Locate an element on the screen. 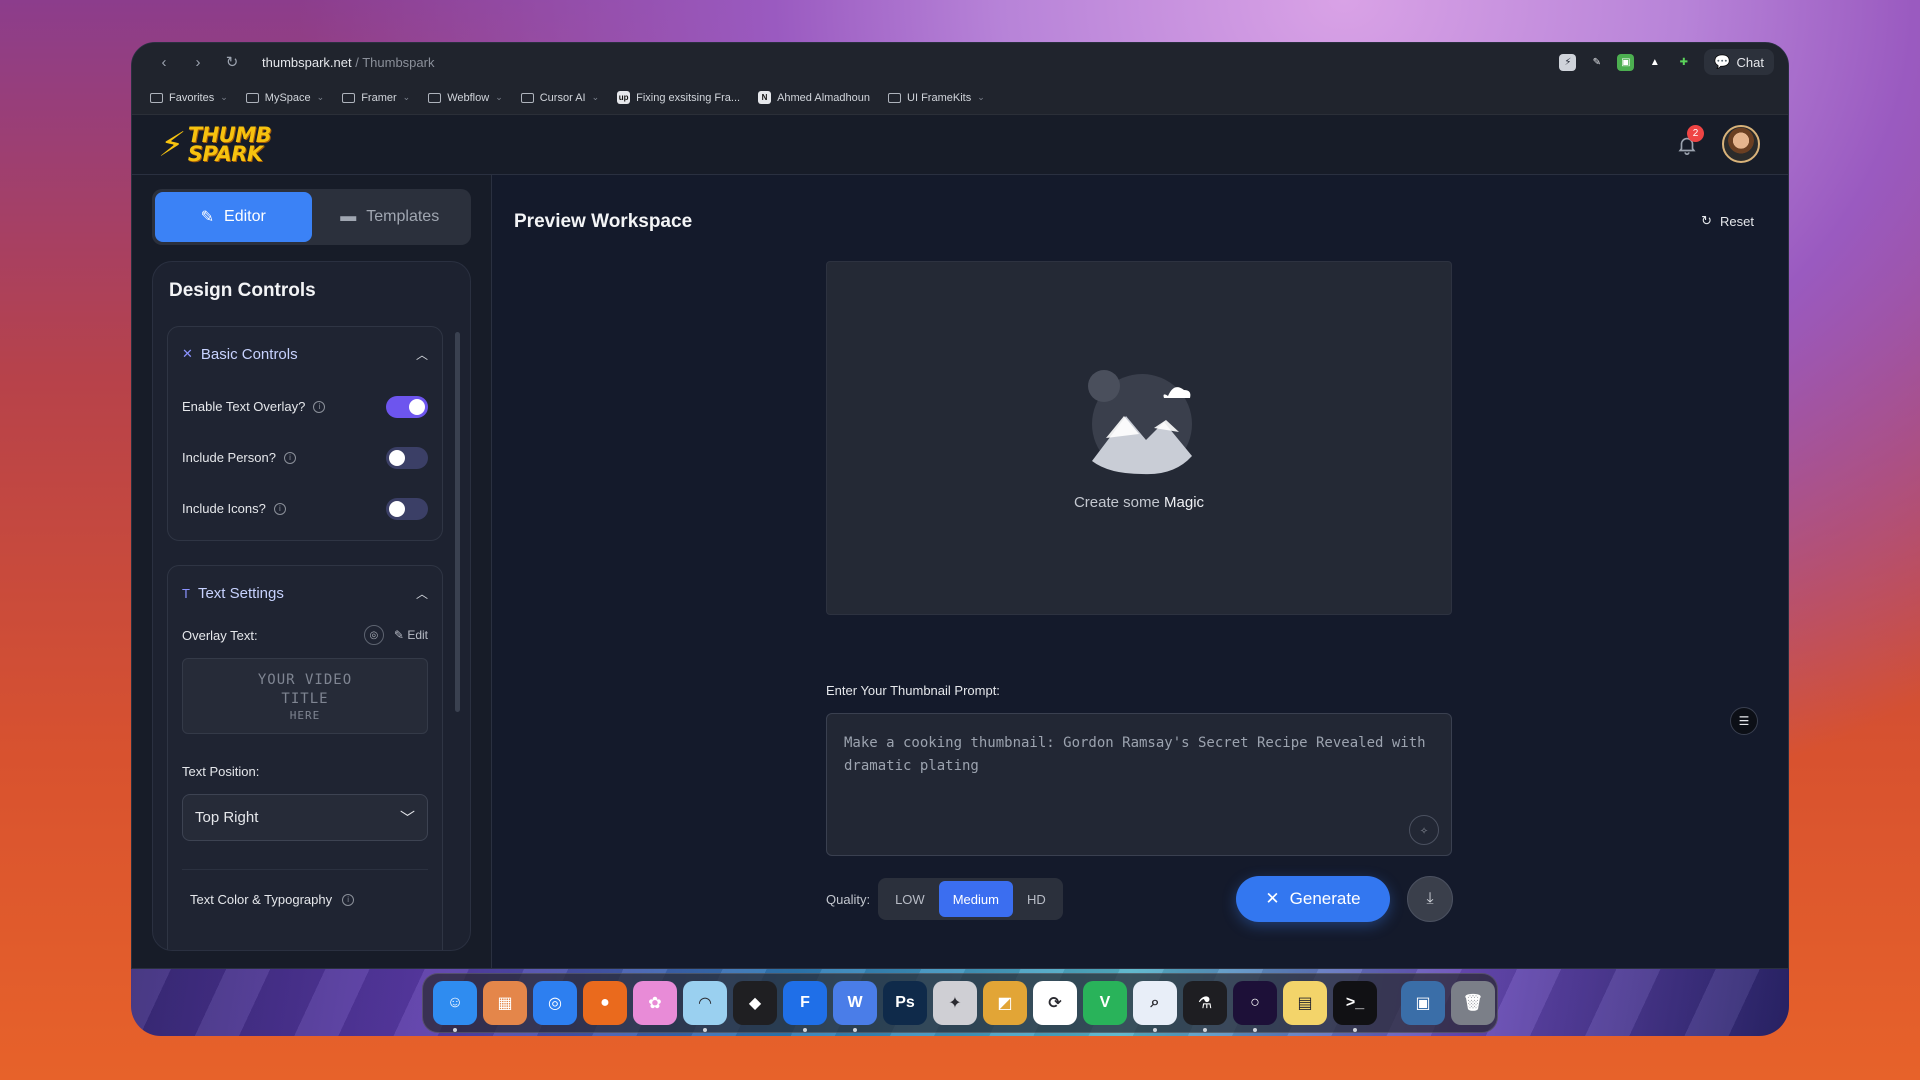 The image size is (1920, 1080). notes-icon: ▤ is located at coordinates (1305, 1003).